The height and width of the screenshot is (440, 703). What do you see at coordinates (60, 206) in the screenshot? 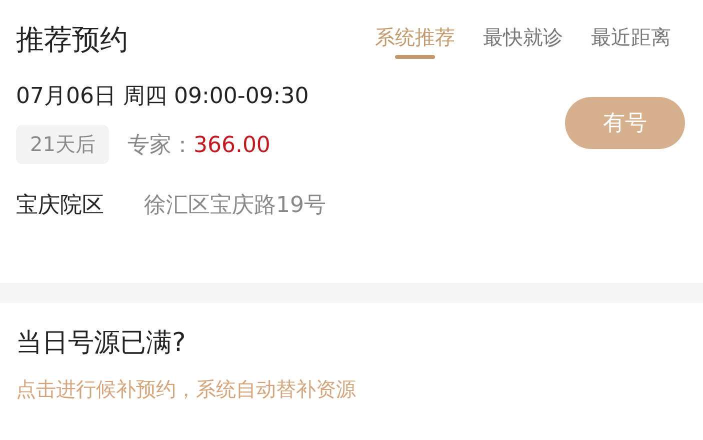
I see `campus-name: 宝庆院区` at bounding box center [60, 206].